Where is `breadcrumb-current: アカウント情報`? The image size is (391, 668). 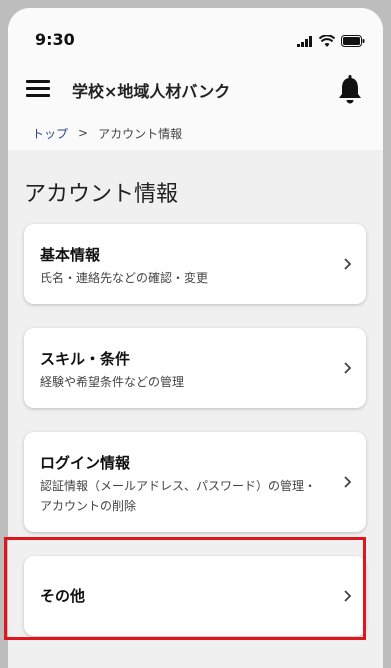
breadcrumb-current: アカウント情報 is located at coordinates (140, 133).